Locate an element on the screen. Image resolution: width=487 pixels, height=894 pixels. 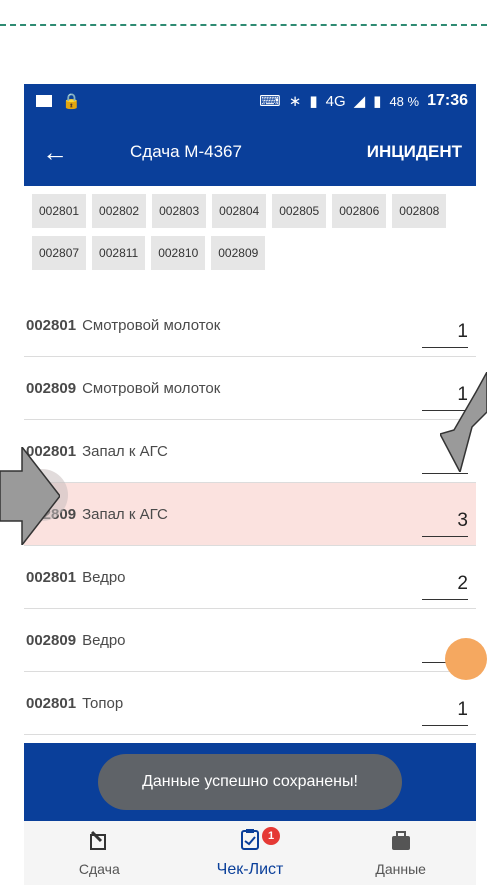
nav-label: Данные is located at coordinates (400, 868).